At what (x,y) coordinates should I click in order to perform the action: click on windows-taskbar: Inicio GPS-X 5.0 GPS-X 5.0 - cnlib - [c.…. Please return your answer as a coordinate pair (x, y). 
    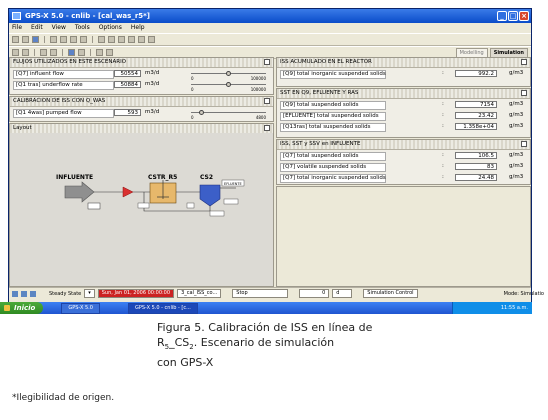
    Looking at the image, I should click on (266, 308).